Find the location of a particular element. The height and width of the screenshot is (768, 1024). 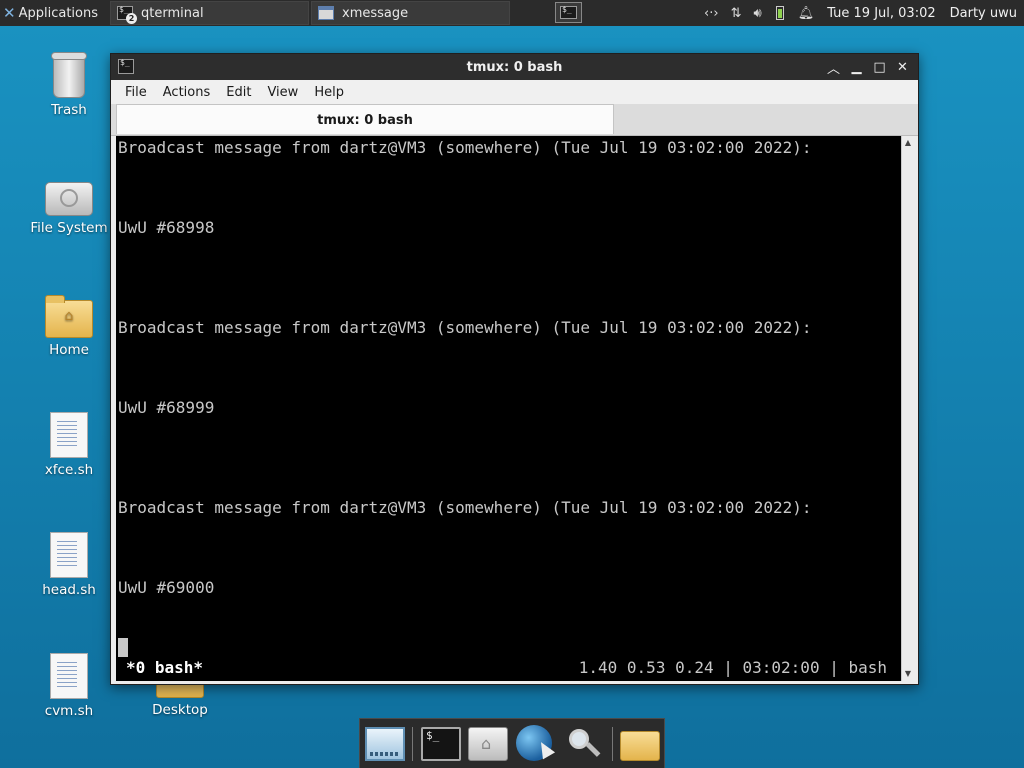

desktop-icon-file-system: File System is located at coordinates (69, 204).